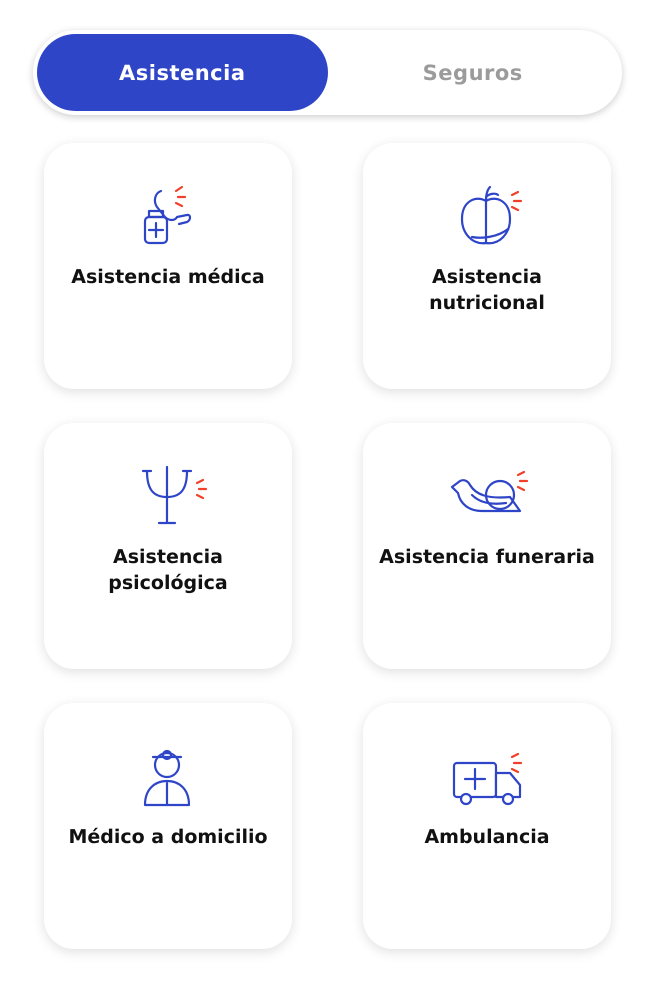 The width and height of the screenshot is (656, 998). What do you see at coordinates (168, 837) in the screenshot?
I see `service-label: Médico a domicilio` at bounding box center [168, 837].